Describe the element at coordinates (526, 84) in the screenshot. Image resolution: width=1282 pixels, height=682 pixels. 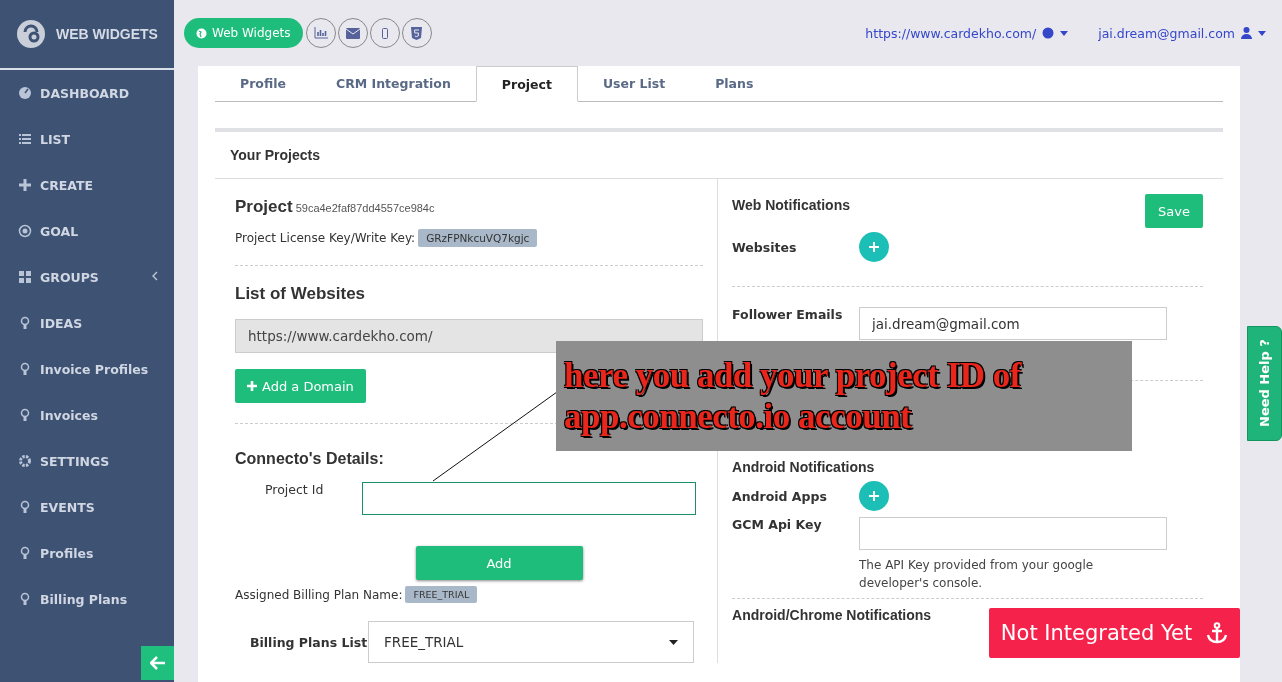
I see `tab: Project` at that location.